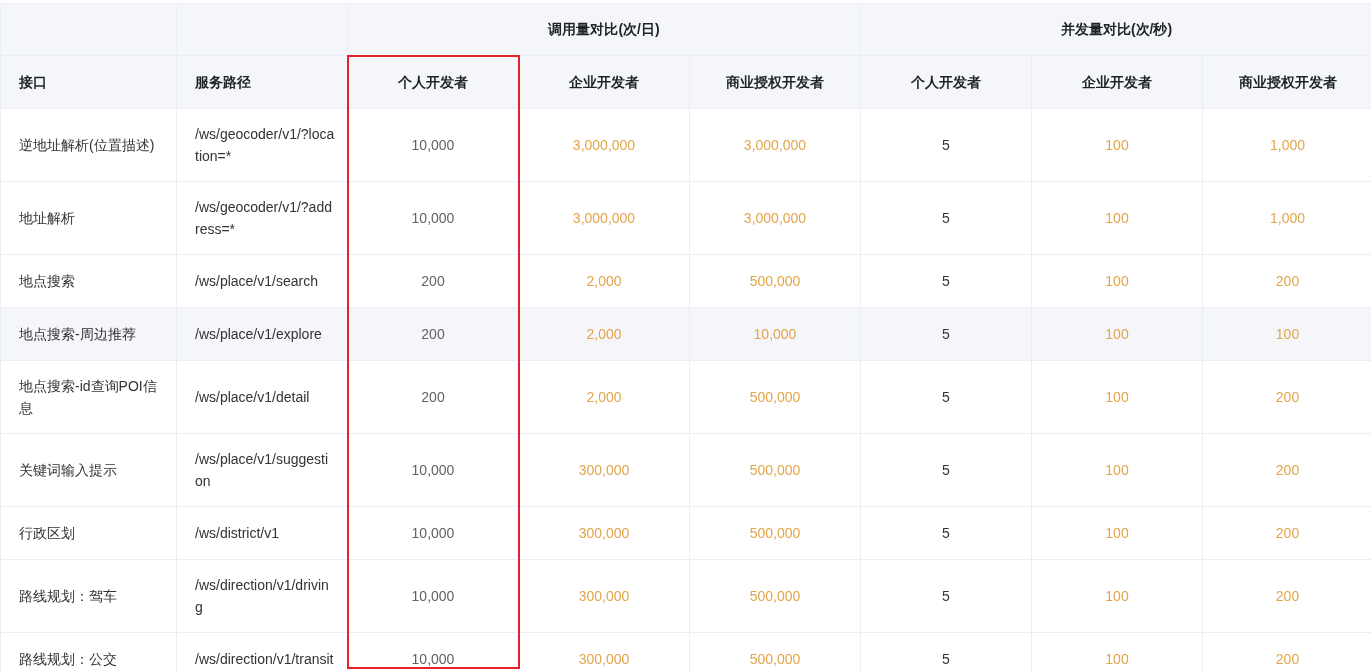  What do you see at coordinates (87, 145) in the screenshot?
I see `table-cell: 逆地址解析(位置描述)` at bounding box center [87, 145].